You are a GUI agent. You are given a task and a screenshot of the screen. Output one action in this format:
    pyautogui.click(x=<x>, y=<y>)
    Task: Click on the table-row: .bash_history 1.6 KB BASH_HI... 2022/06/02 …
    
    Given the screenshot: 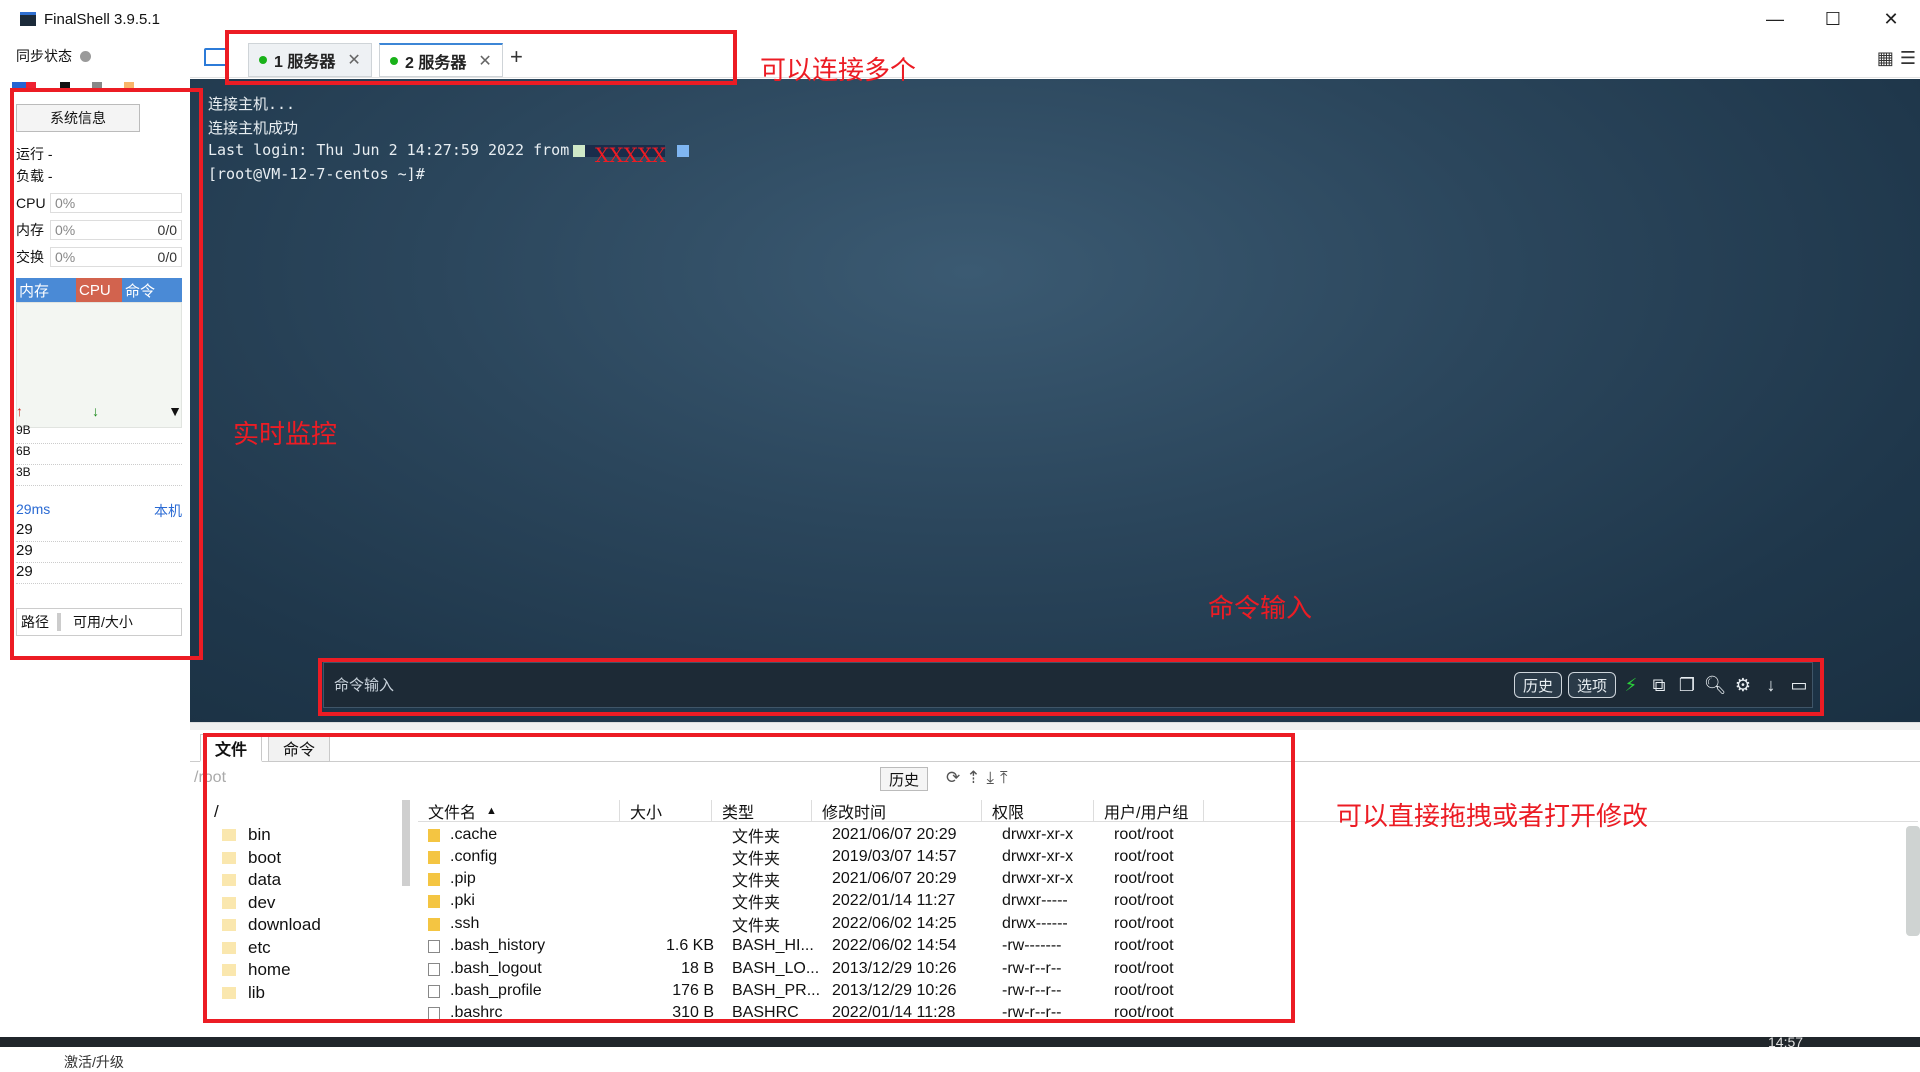 What is the action you would take?
    pyautogui.click(x=818, y=946)
    